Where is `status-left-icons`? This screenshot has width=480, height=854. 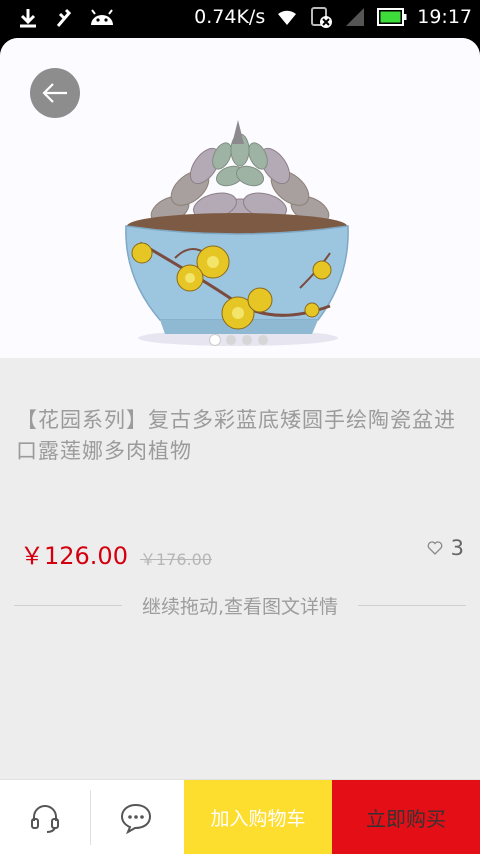 status-left-icons is located at coordinates (66, 18).